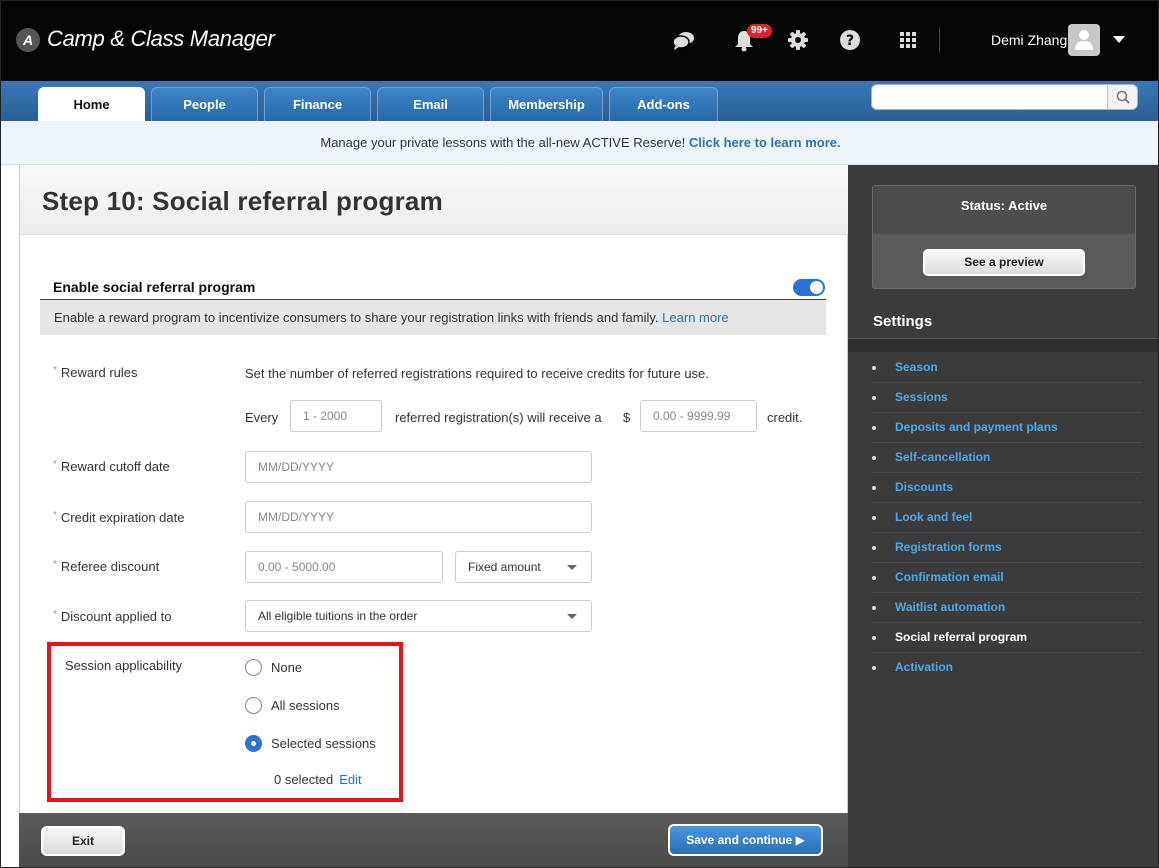 The width and height of the screenshot is (1159, 868). What do you see at coordinates (418, 467) in the screenshot?
I see `reward-cutoff-date-input: MM/DD/YYYY` at bounding box center [418, 467].